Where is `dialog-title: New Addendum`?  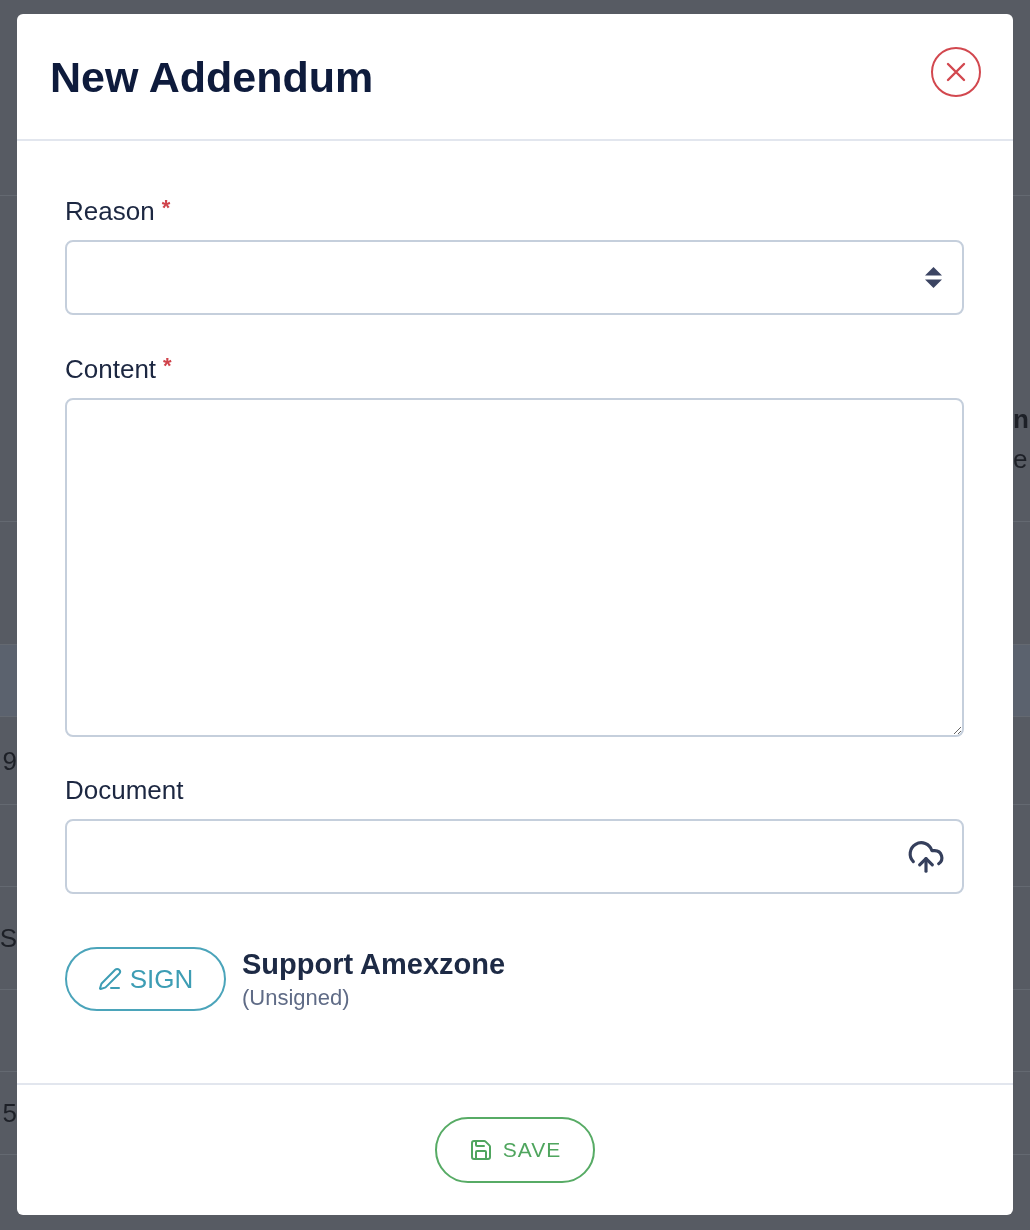 dialog-title: New Addendum is located at coordinates (212, 77).